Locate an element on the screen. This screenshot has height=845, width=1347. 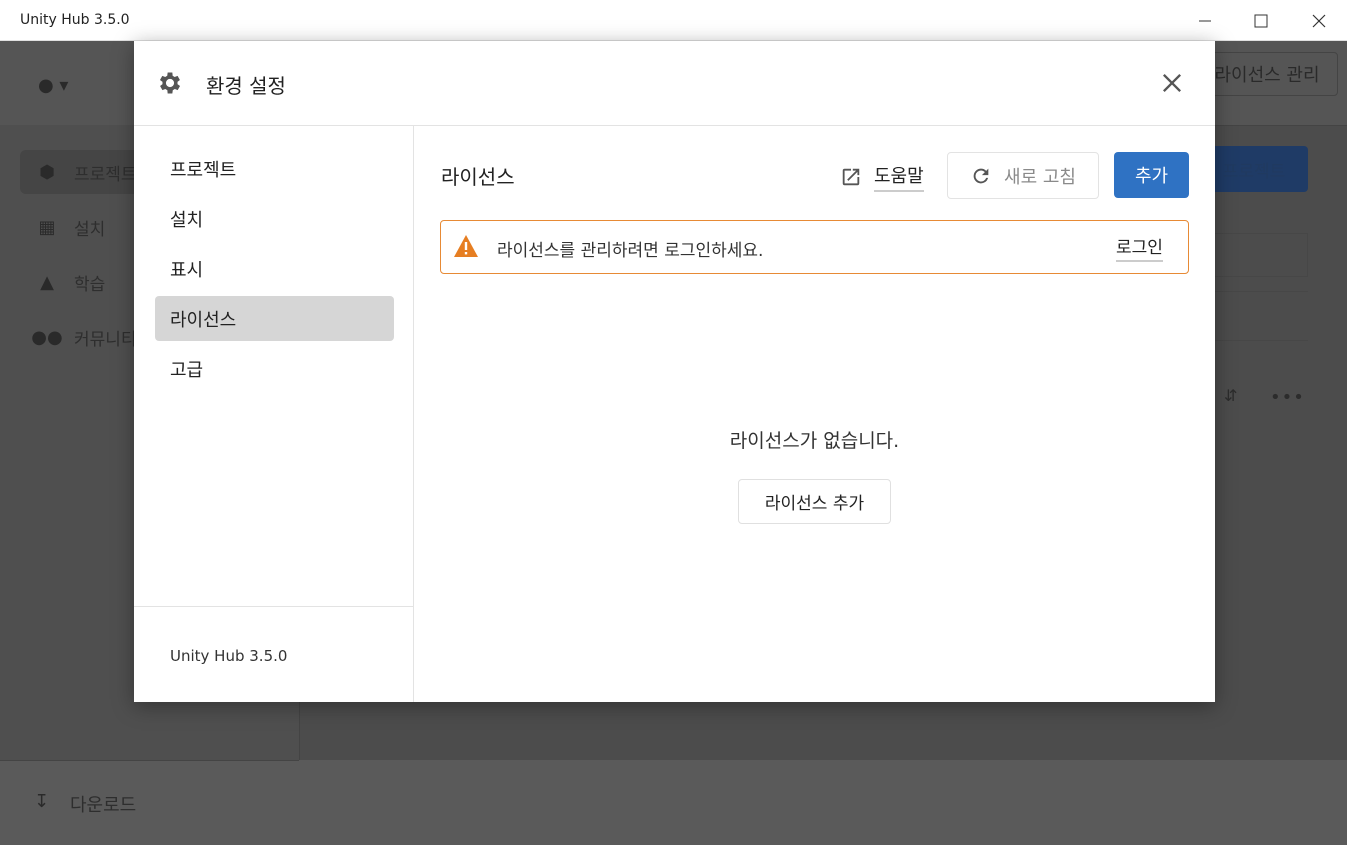
dialog-header: 환경 설정 is located at coordinates (674, 83).